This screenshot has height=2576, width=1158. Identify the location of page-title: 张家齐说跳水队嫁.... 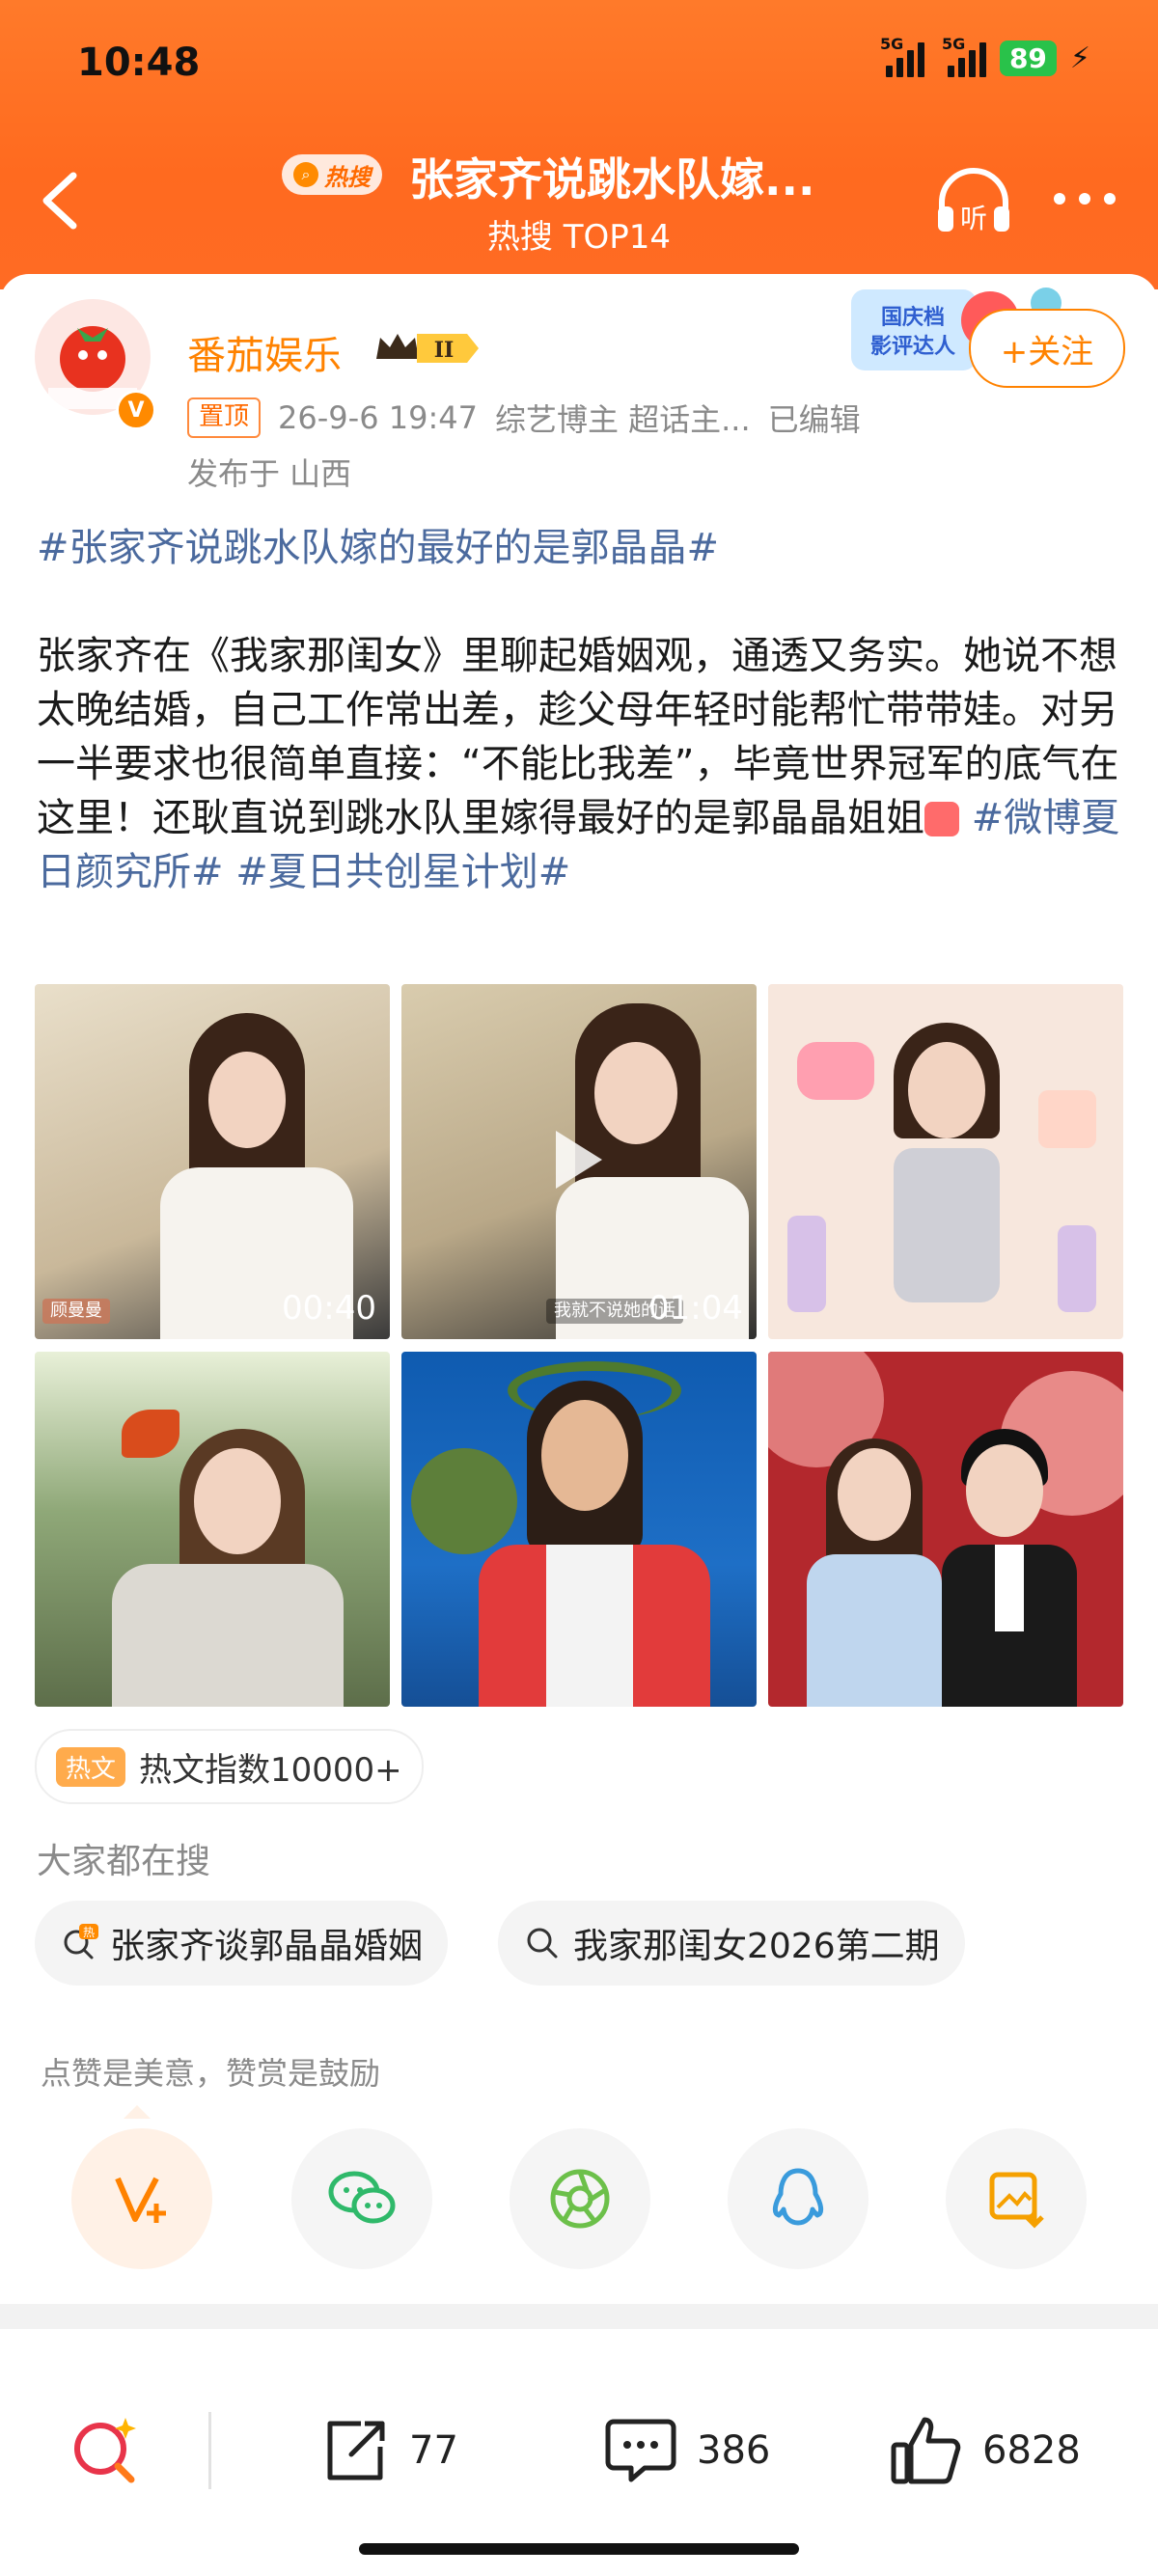
(612, 180).